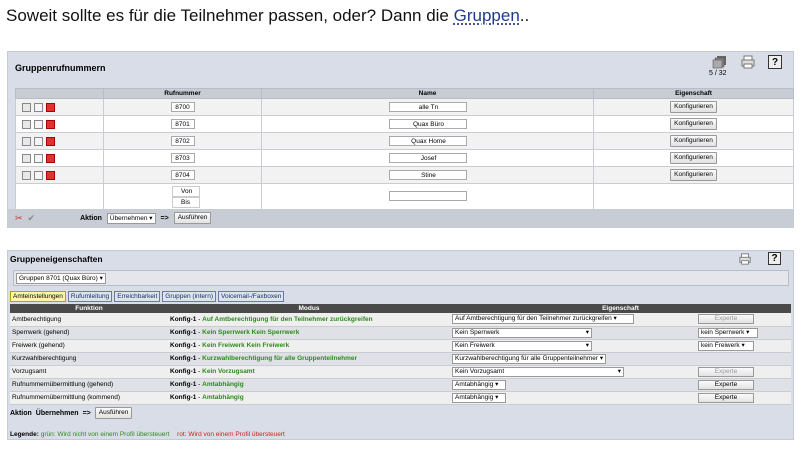 The image size is (800, 452). What do you see at coordinates (228, 371) in the screenshot?
I see `modus-label: Kein Vorzugsamt` at bounding box center [228, 371].